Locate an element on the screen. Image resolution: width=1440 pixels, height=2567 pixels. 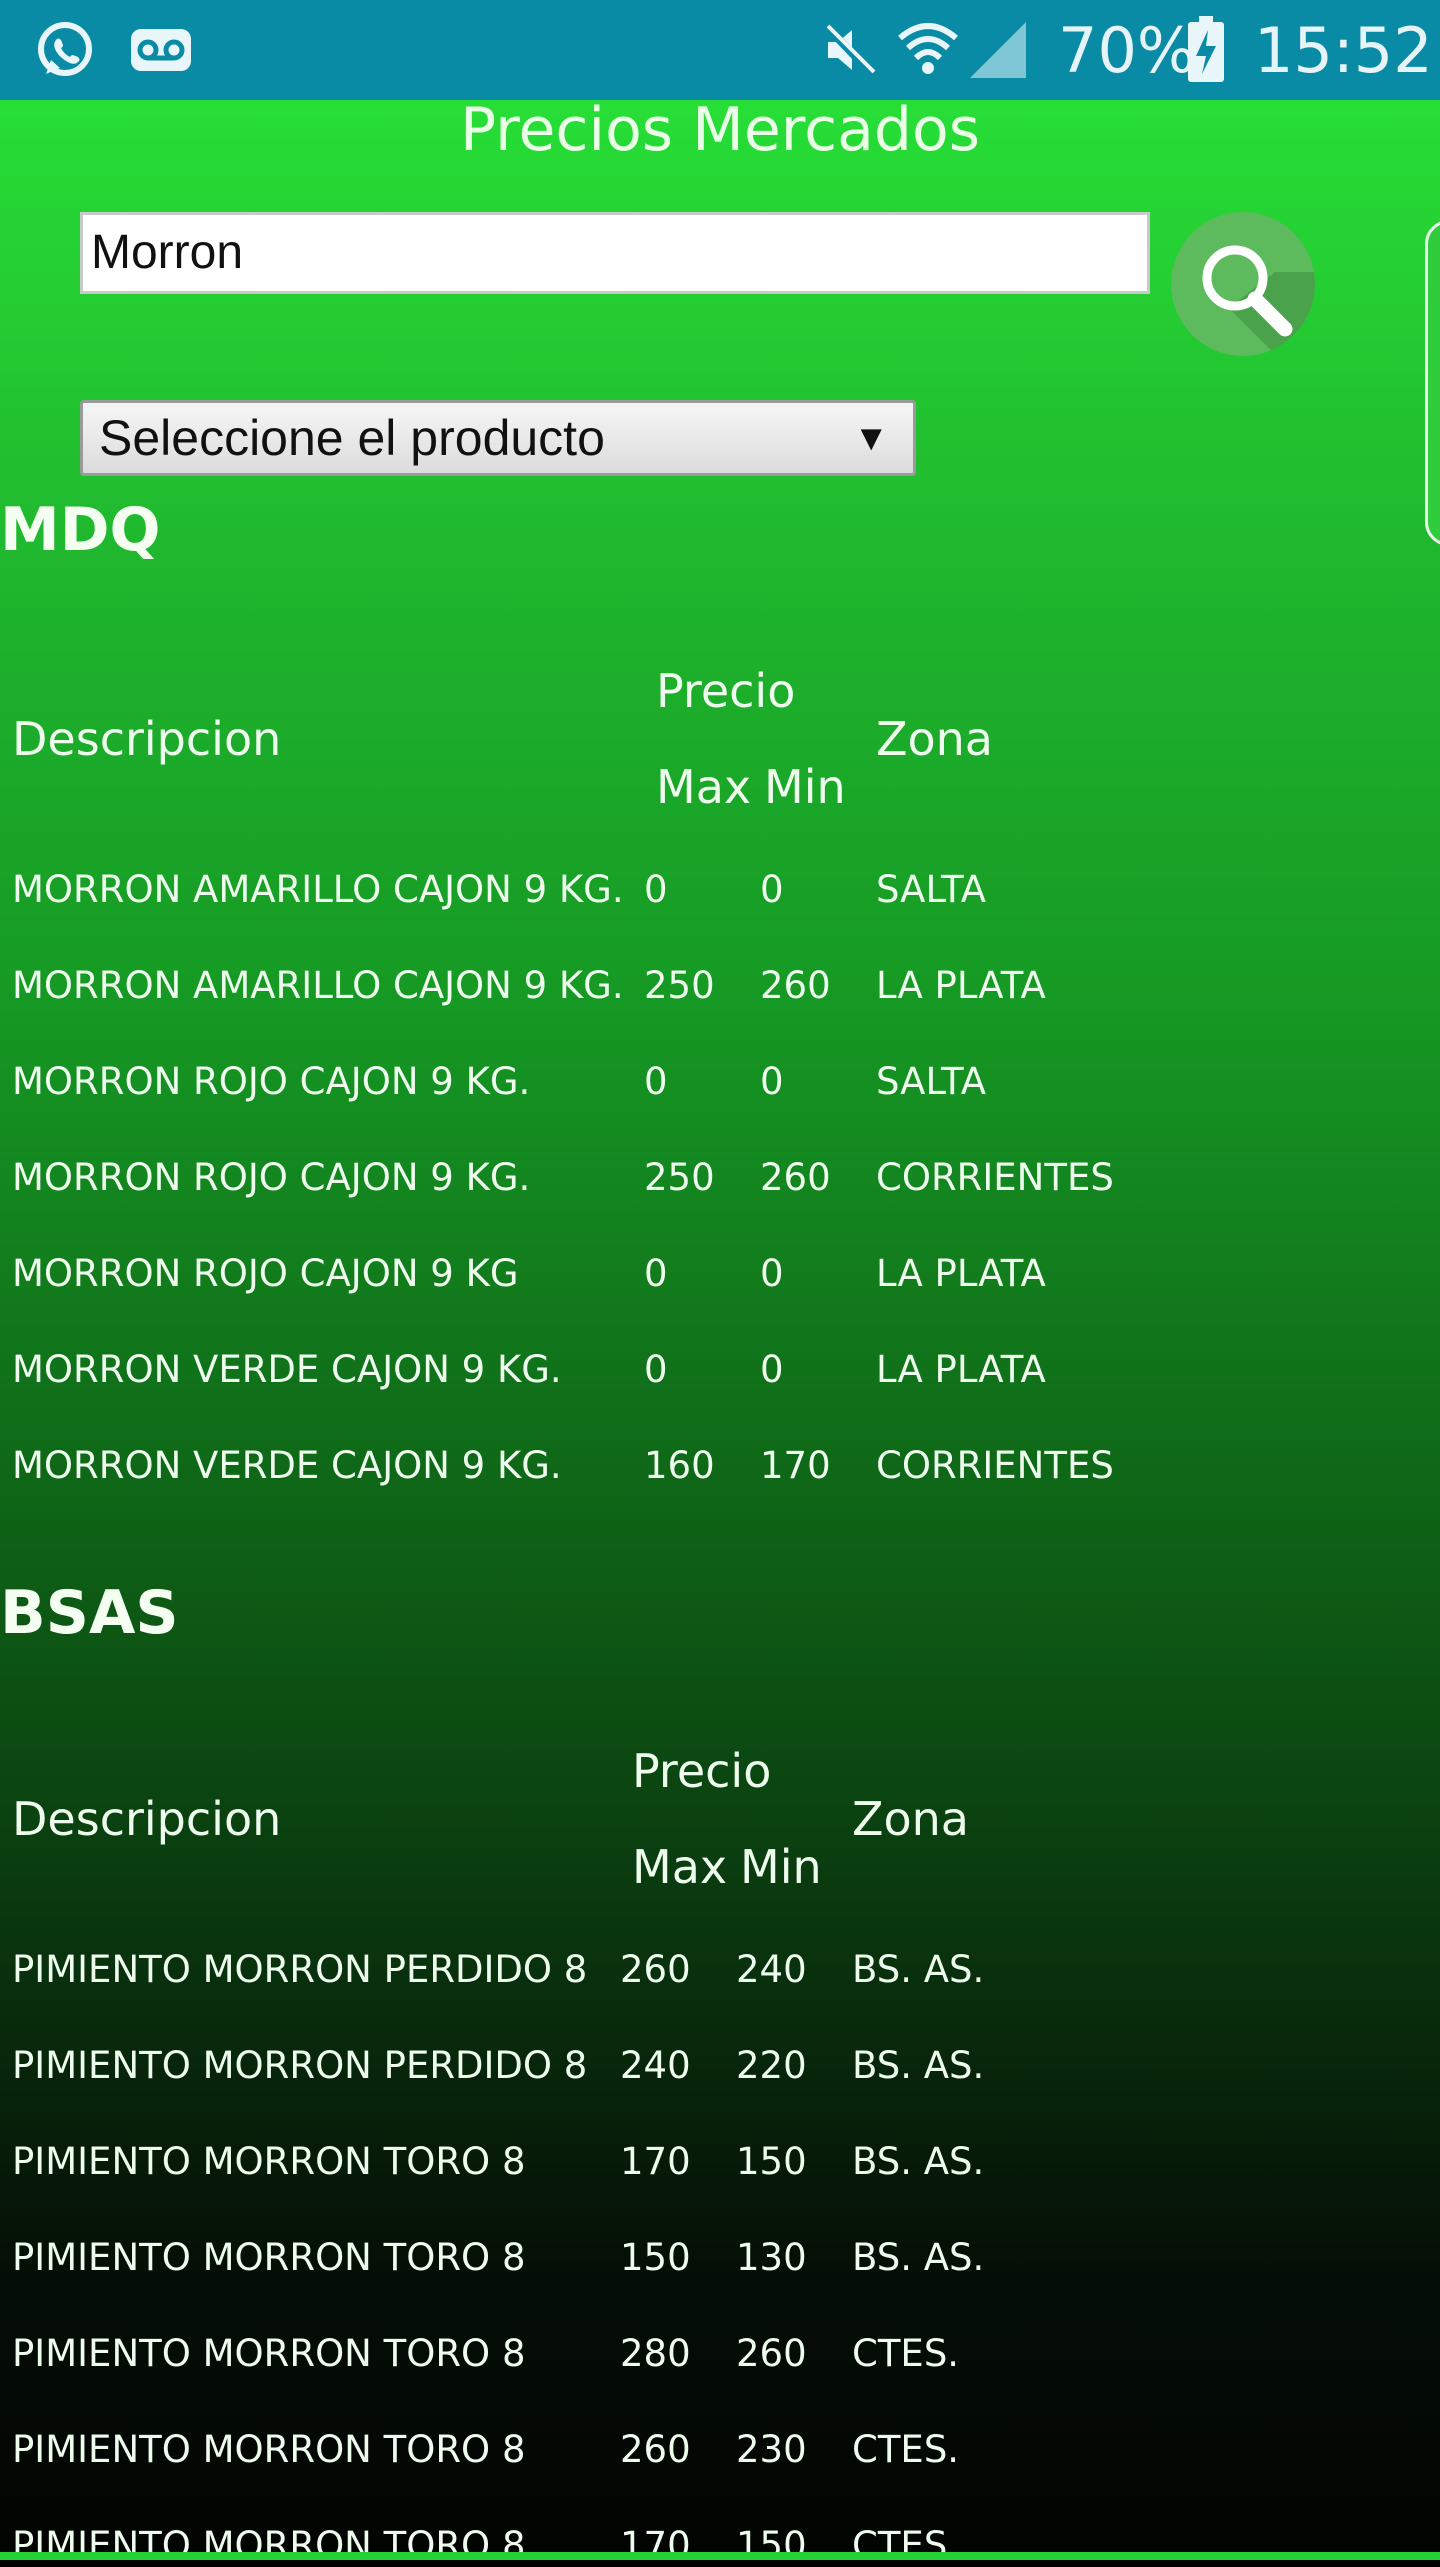
cell-max: 280 is located at coordinates (655, 2353).